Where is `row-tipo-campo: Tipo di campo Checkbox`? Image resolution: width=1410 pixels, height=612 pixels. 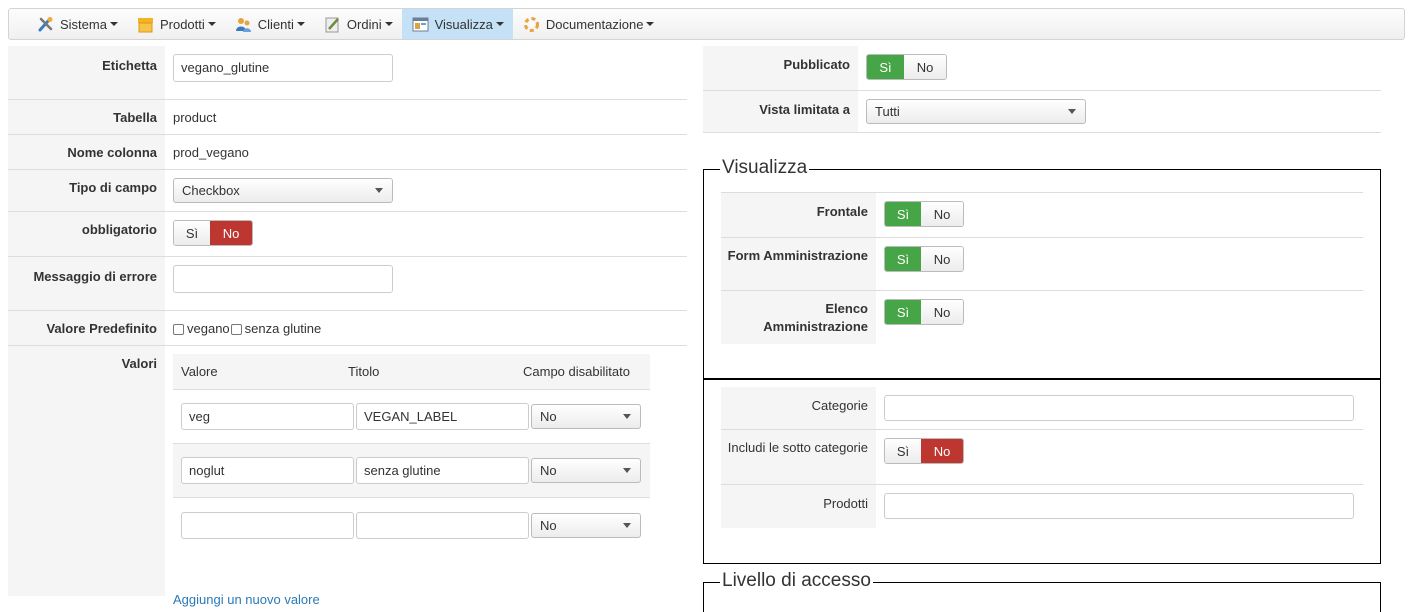 row-tipo-campo: Tipo di campo Checkbox is located at coordinates (347, 191).